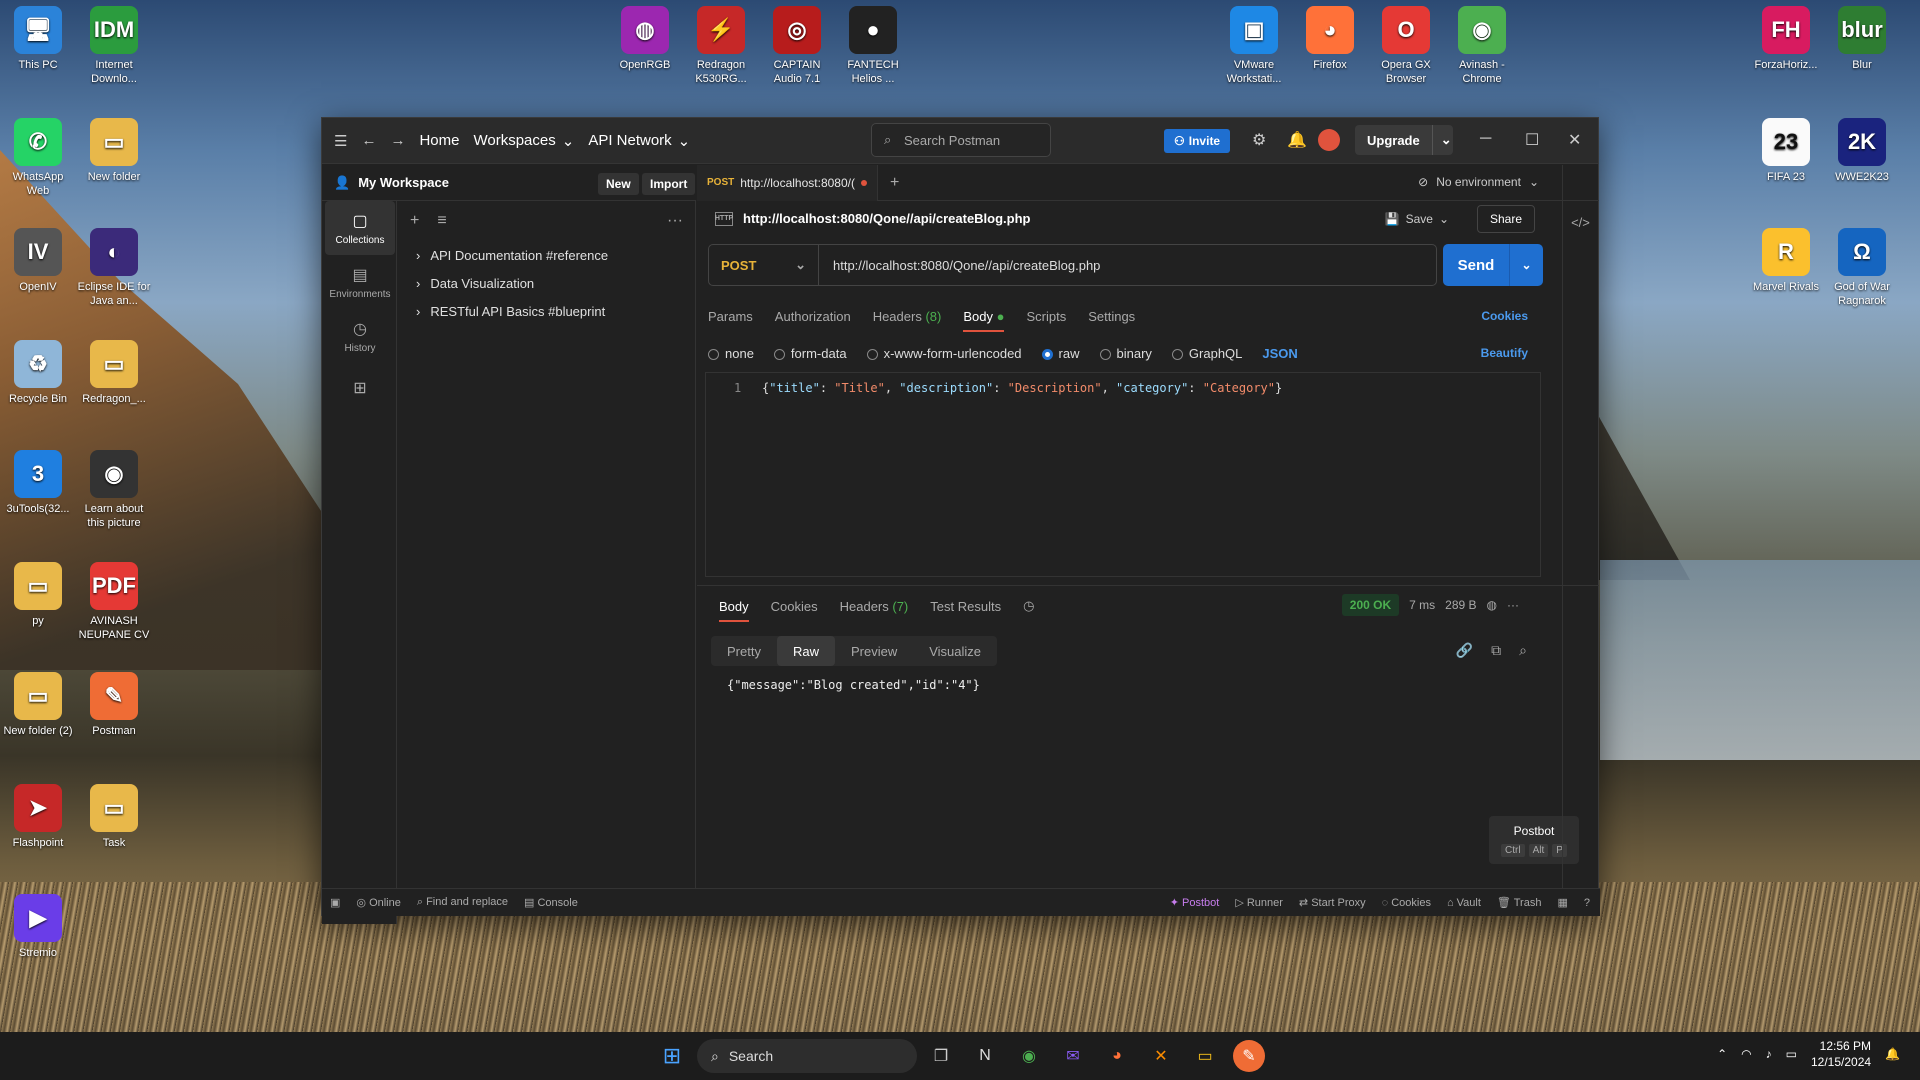  I want to click on layout-icon: ▣, so click(335, 902).